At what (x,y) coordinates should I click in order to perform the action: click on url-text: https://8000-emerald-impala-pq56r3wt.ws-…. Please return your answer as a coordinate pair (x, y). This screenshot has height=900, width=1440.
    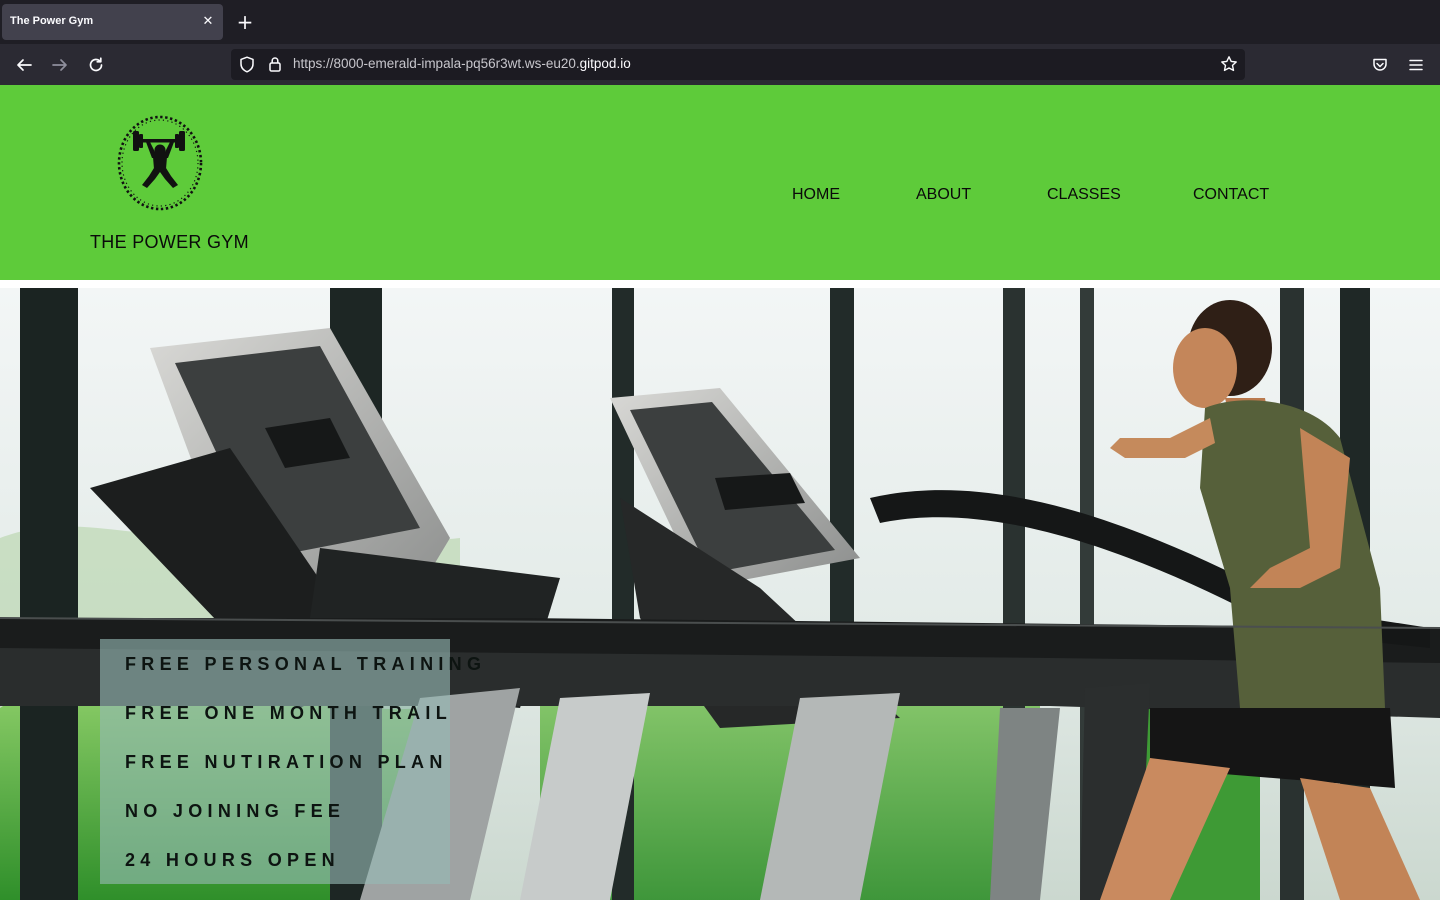
    Looking at the image, I should click on (462, 63).